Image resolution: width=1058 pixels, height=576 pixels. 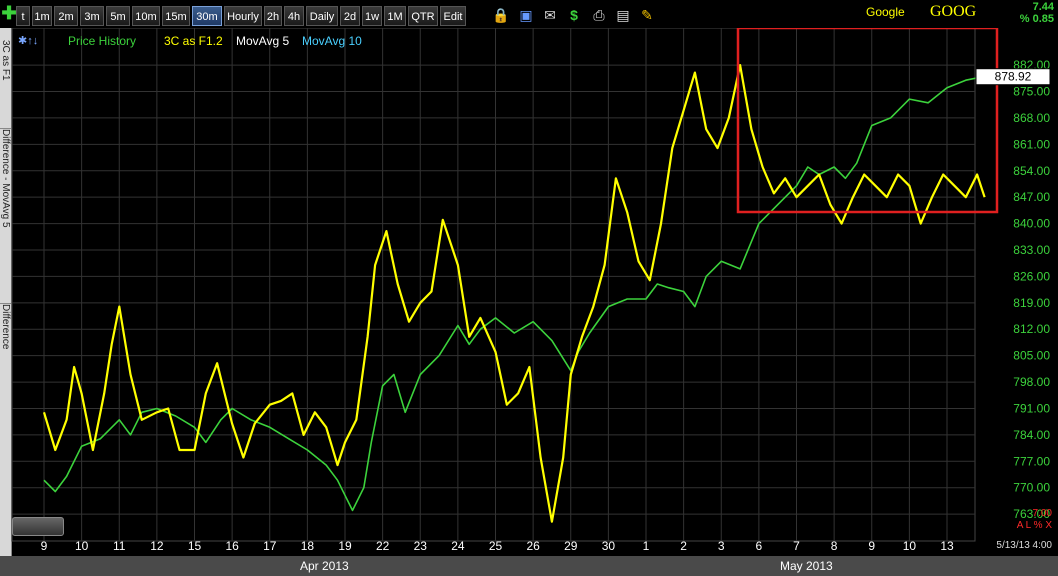 What do you see at coordinates (646, 546) in the screenshot?
I see `x-tick-label: 1` at bounding box center [646, 546].